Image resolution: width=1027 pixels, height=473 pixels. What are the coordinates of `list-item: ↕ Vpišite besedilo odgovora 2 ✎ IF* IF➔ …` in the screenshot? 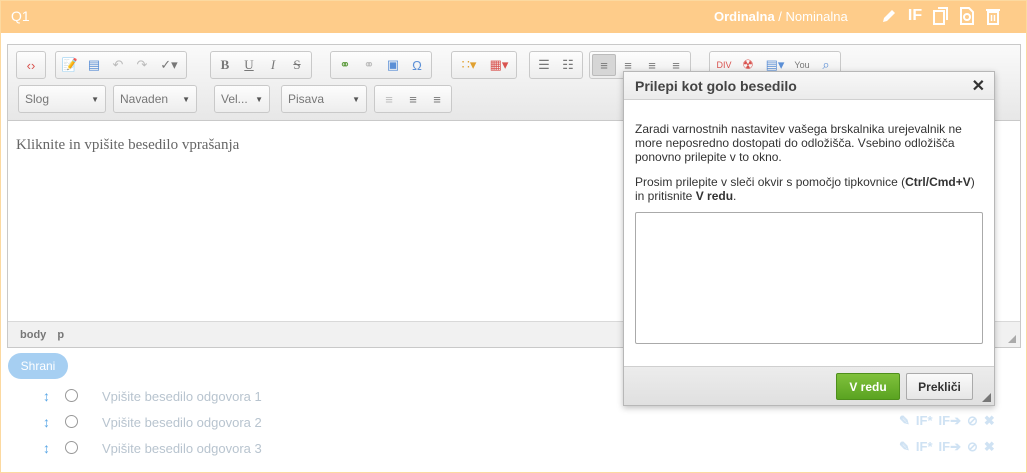 It's located at (513, 423).